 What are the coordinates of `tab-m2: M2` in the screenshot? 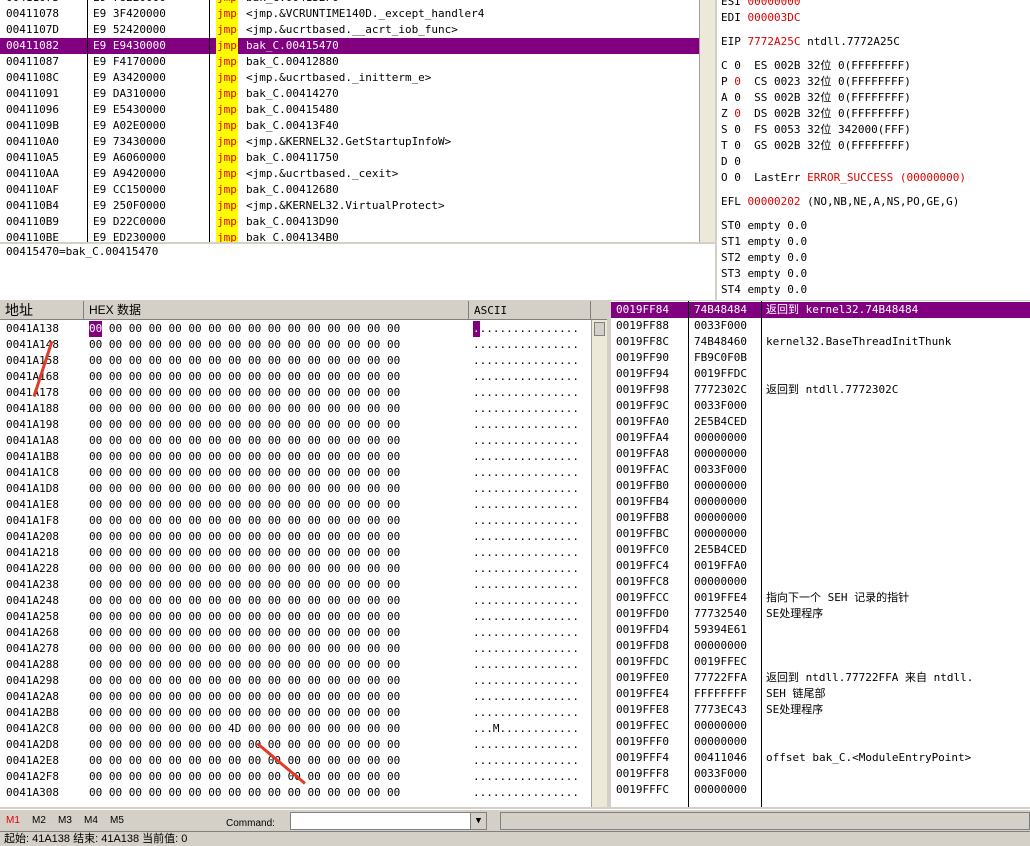 It's located at (39, 820).